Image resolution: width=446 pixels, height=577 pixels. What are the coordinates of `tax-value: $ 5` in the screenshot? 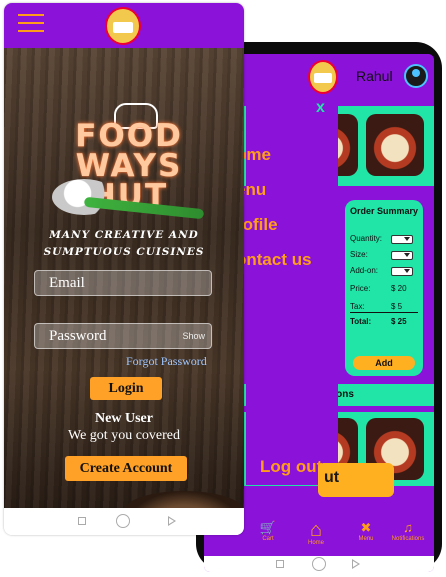 It's located at (397, 306).